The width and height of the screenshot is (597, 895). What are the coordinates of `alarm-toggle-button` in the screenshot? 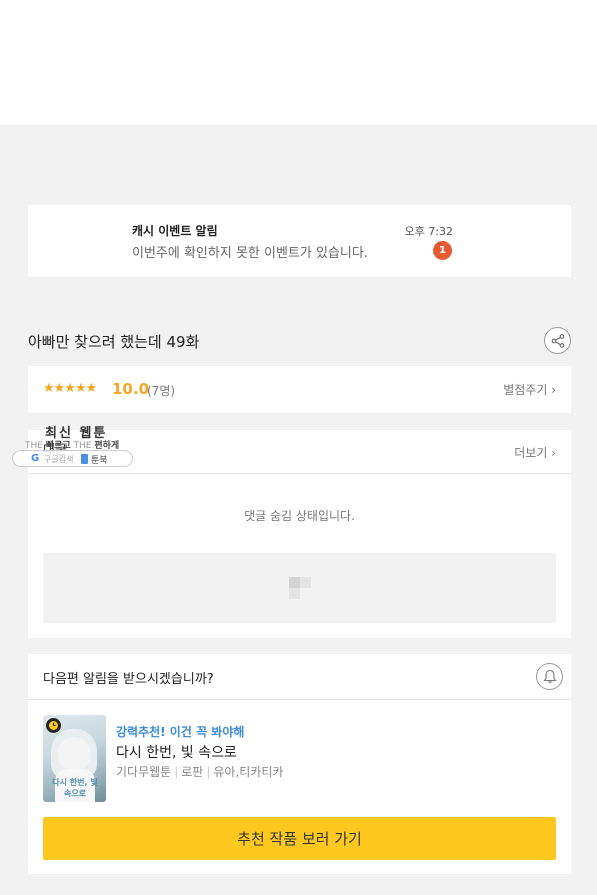 It's located at (549, 676).